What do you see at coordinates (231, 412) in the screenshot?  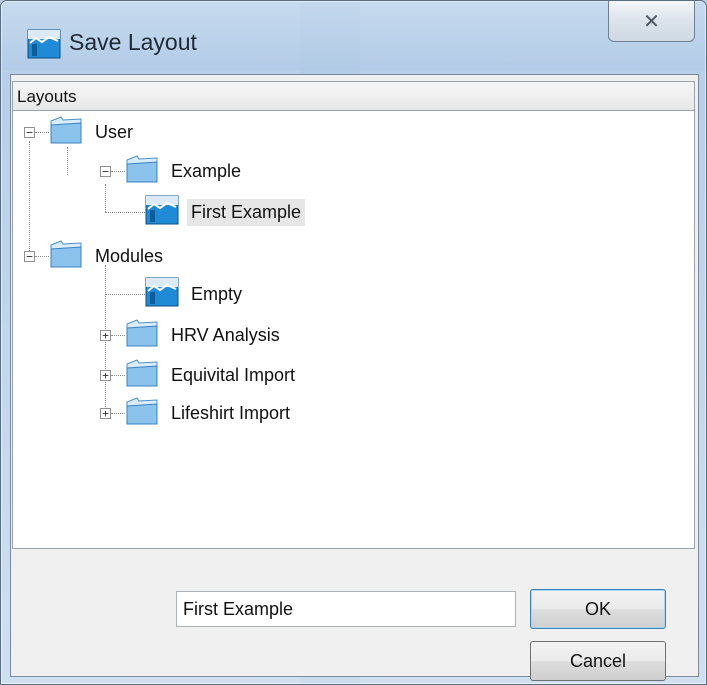 I see `tree-node-label: Lifeshirt Import` at bounding box center [231, 412].